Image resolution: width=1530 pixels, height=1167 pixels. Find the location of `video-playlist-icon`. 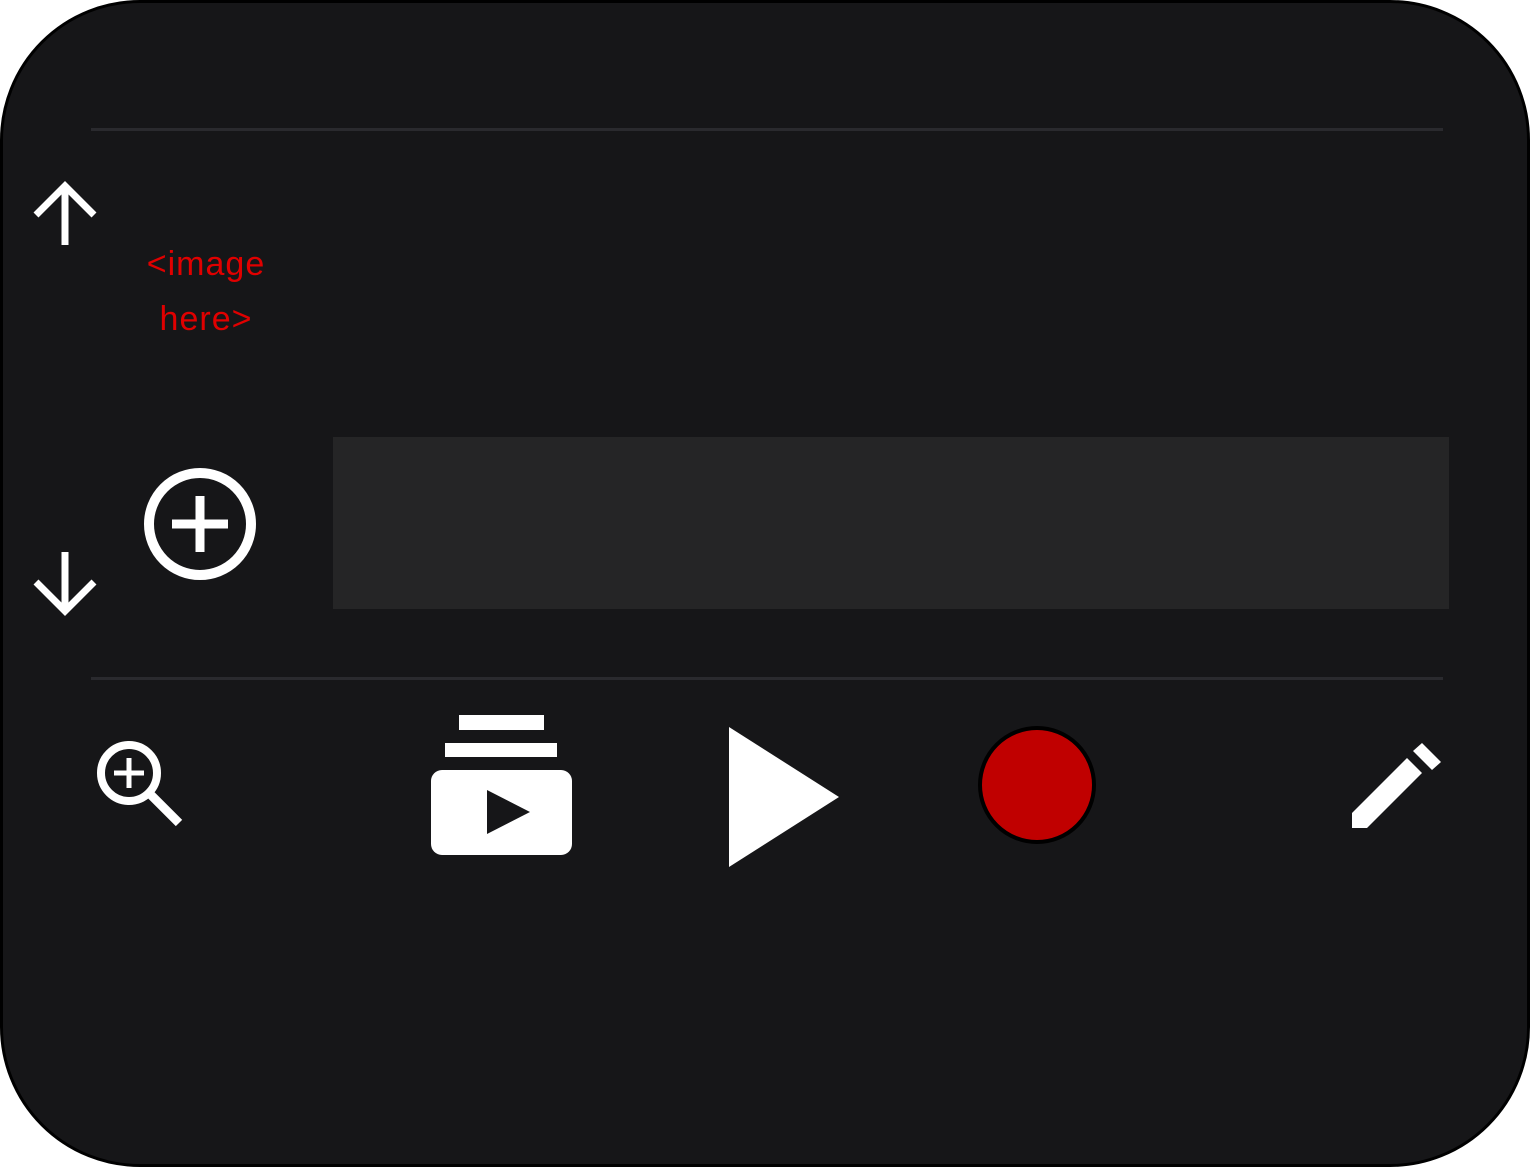

video-playlist-icon is located at coordinates (502, 786).